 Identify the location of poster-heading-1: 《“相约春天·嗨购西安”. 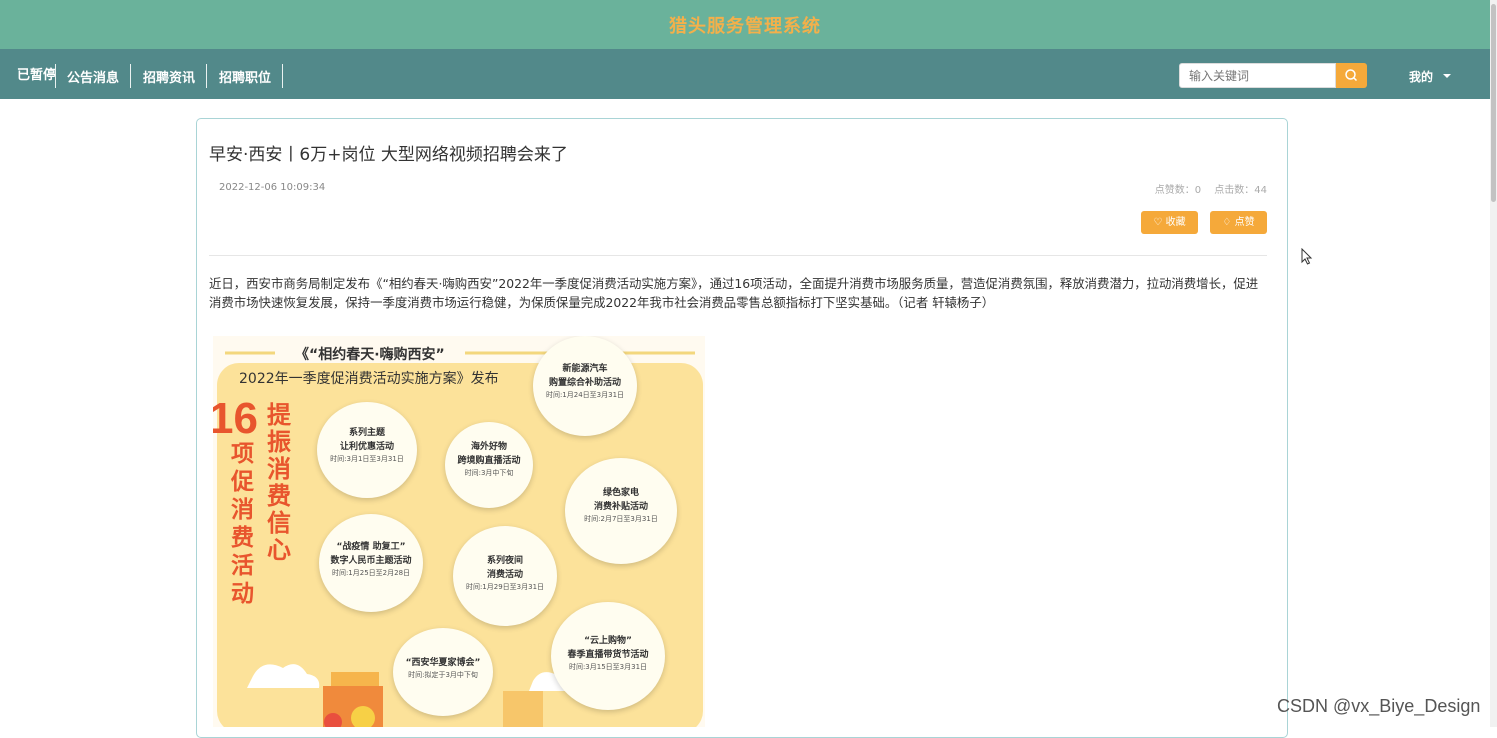
(370, 355).